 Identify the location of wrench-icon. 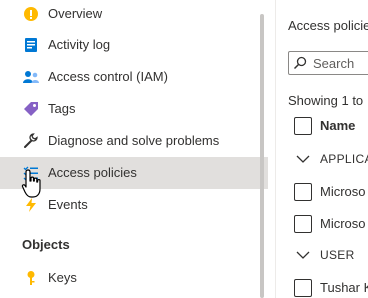
(31, 141).